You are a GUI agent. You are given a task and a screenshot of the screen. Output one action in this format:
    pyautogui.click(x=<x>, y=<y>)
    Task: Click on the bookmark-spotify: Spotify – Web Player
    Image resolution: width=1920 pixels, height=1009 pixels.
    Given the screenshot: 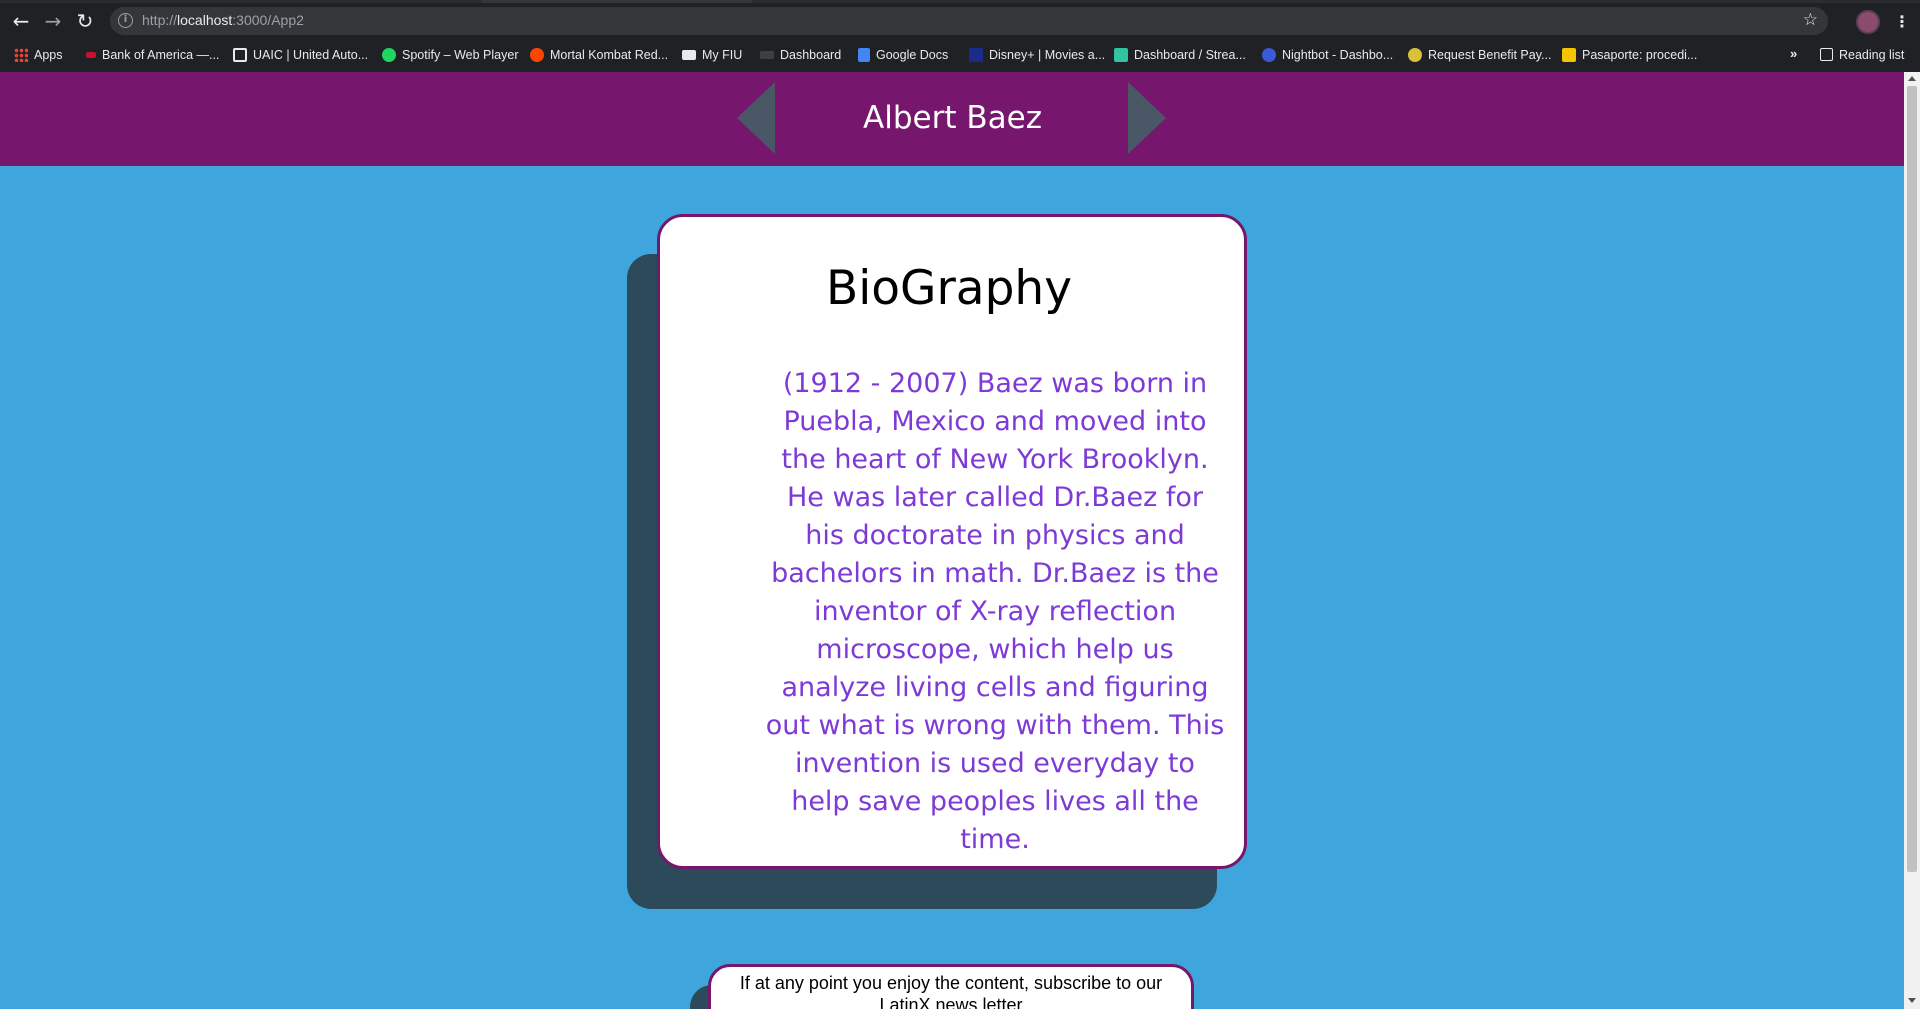 What is the action you would take?
    pyautogui.click(x=450, y=55)
    